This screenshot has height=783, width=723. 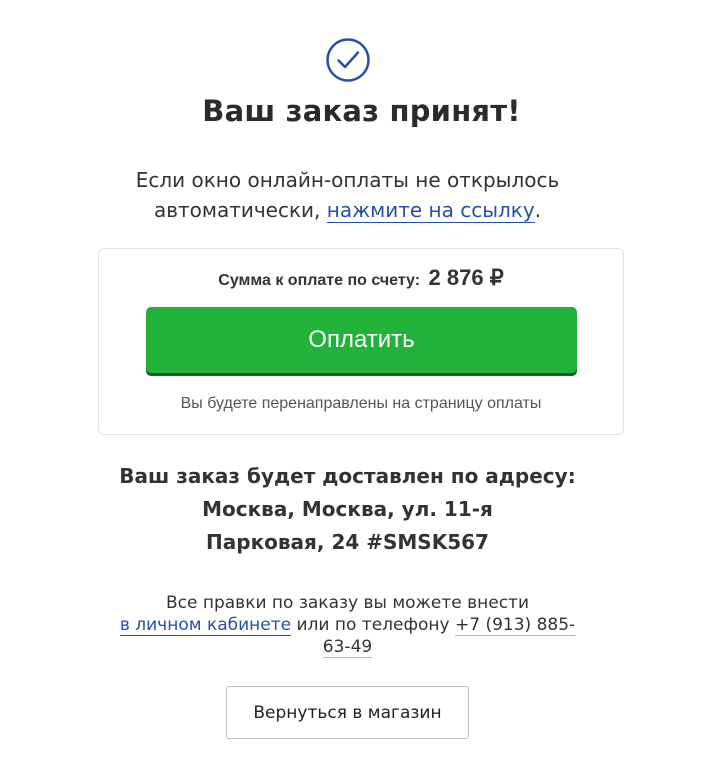 I want to click on payment-hint-suffix: ., so click(x=538, y=210).